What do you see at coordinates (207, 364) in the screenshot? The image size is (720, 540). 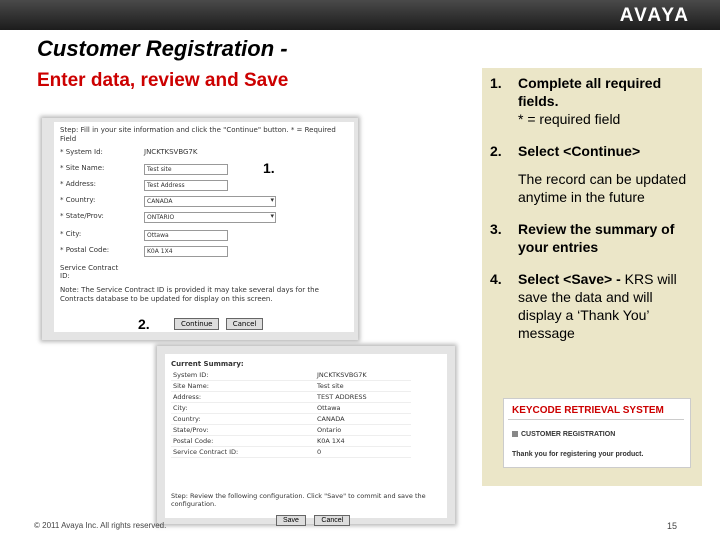 I see `summary-heading: Current Summary:` at bounding box center [207, 364].